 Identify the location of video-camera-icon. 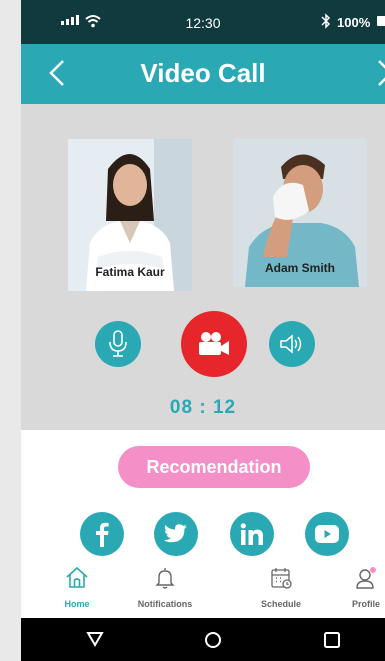
(214, 343).